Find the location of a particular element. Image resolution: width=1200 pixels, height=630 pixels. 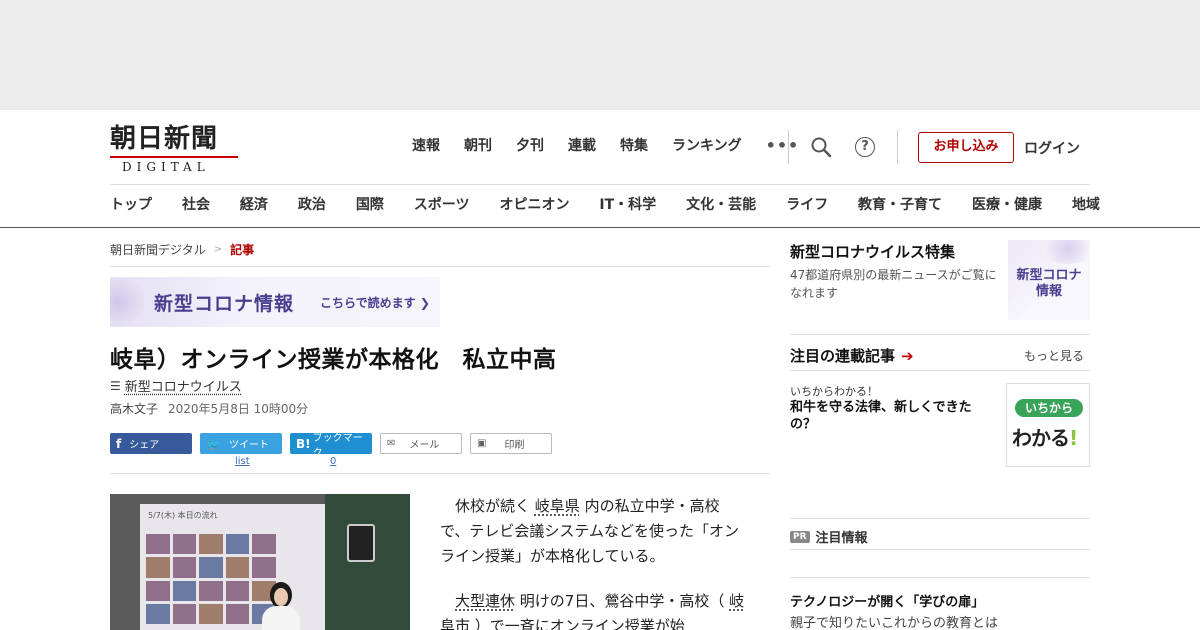

nav-item-evening: 夕刊 is located at coordinates (530, 146).